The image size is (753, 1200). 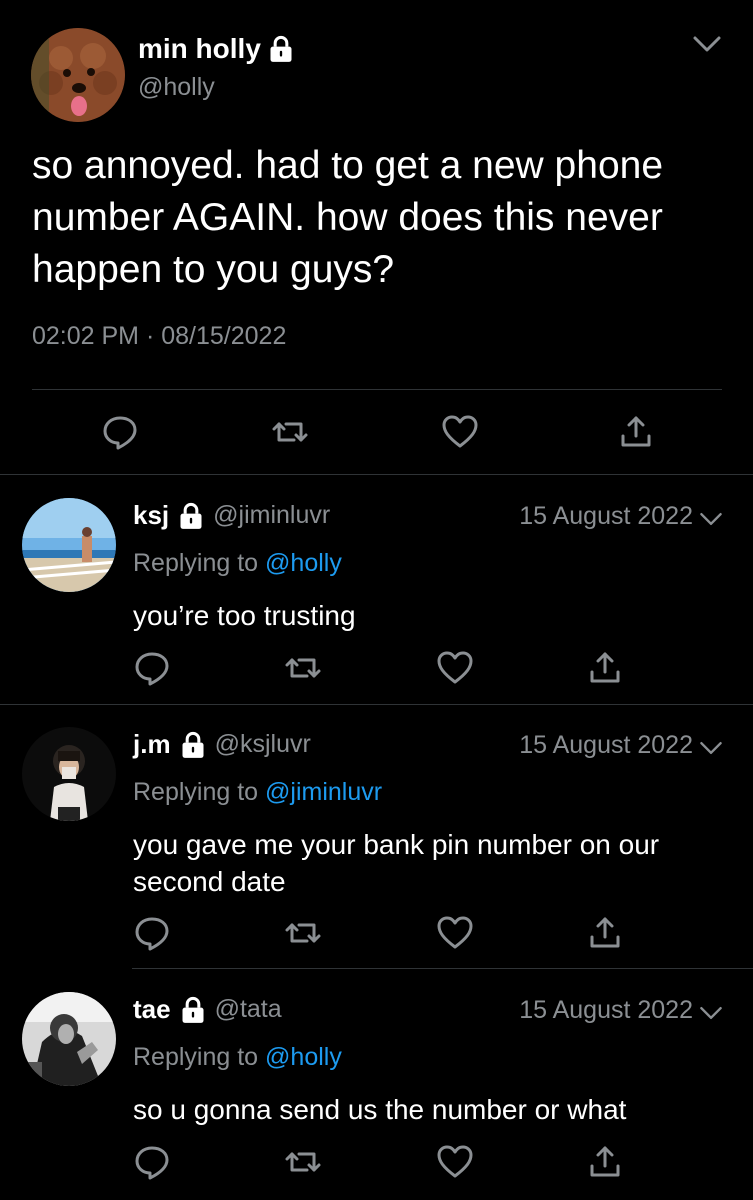 I want to click on avatar-tae, so click(x=69, y=1039).